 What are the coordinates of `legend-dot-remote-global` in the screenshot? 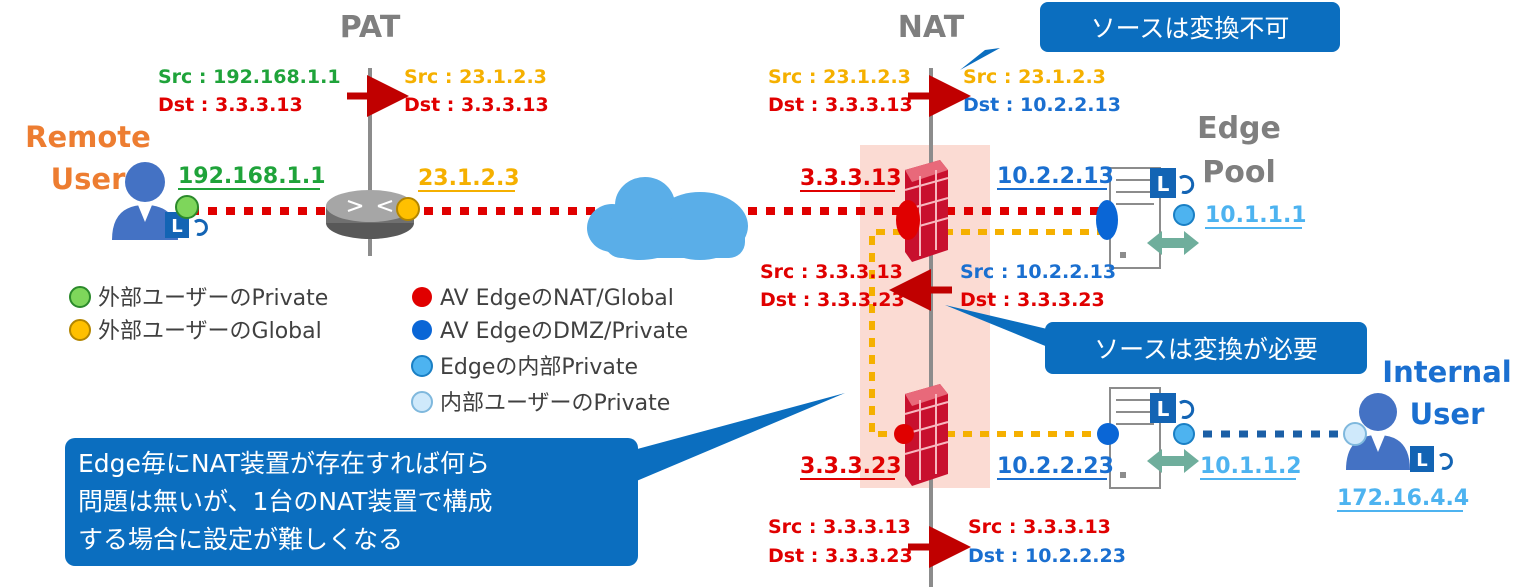 It's located at (80, 330).